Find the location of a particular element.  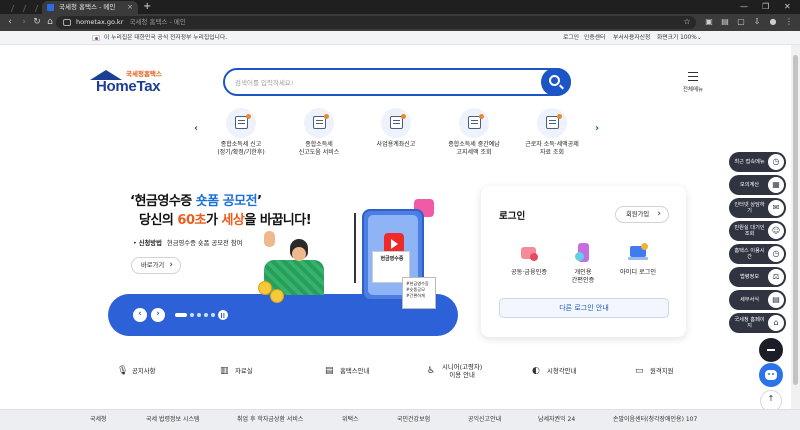

forward-arrow-icon: › is located at coordinates (24, 22).